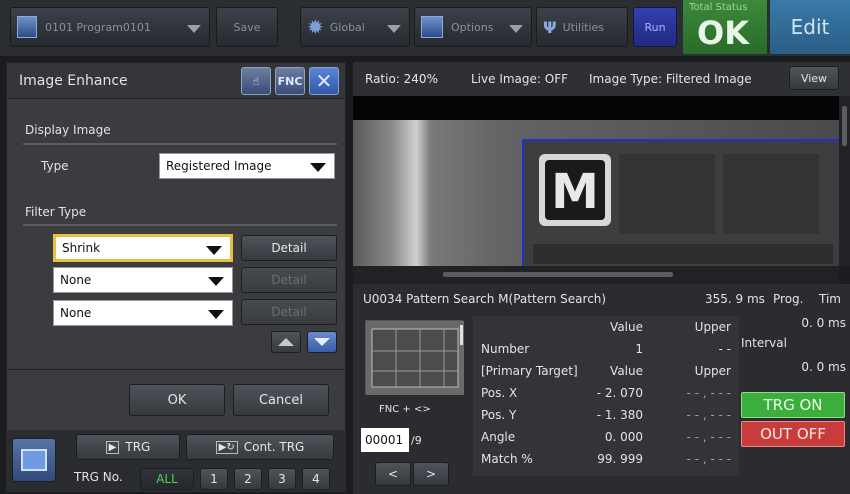 Image resolution: width=850 pixels, height=494 pixels. Describe the element at coordinates (550, 27) in the screenshot. I see `tools-icon: Ψ` at that location.